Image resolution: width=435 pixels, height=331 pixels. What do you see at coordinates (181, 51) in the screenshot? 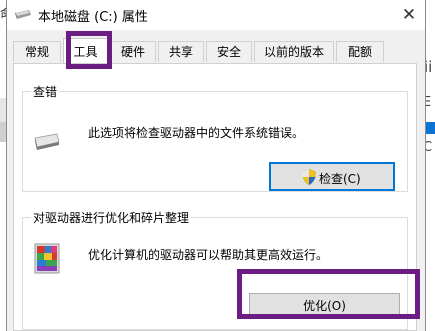
I see `tab-sharing: 共享` at bounding box center [181, 51].